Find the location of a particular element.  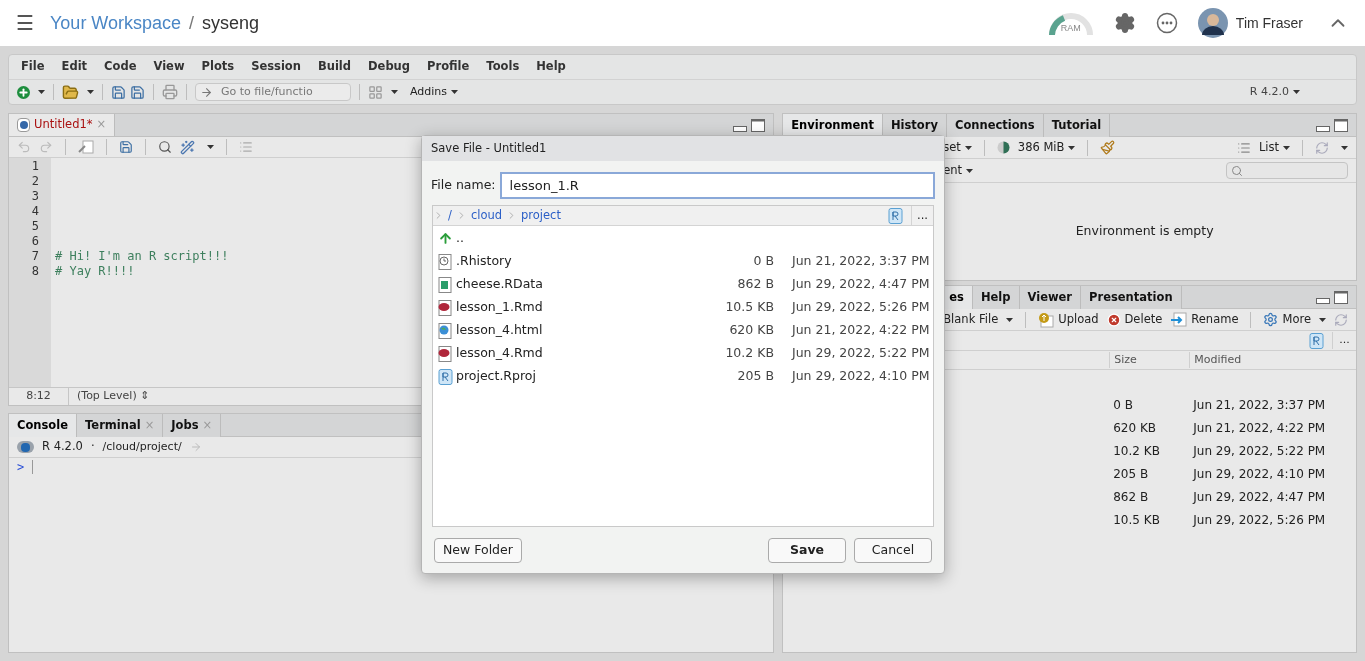

list-icon is located at coordinates (1243, 147).